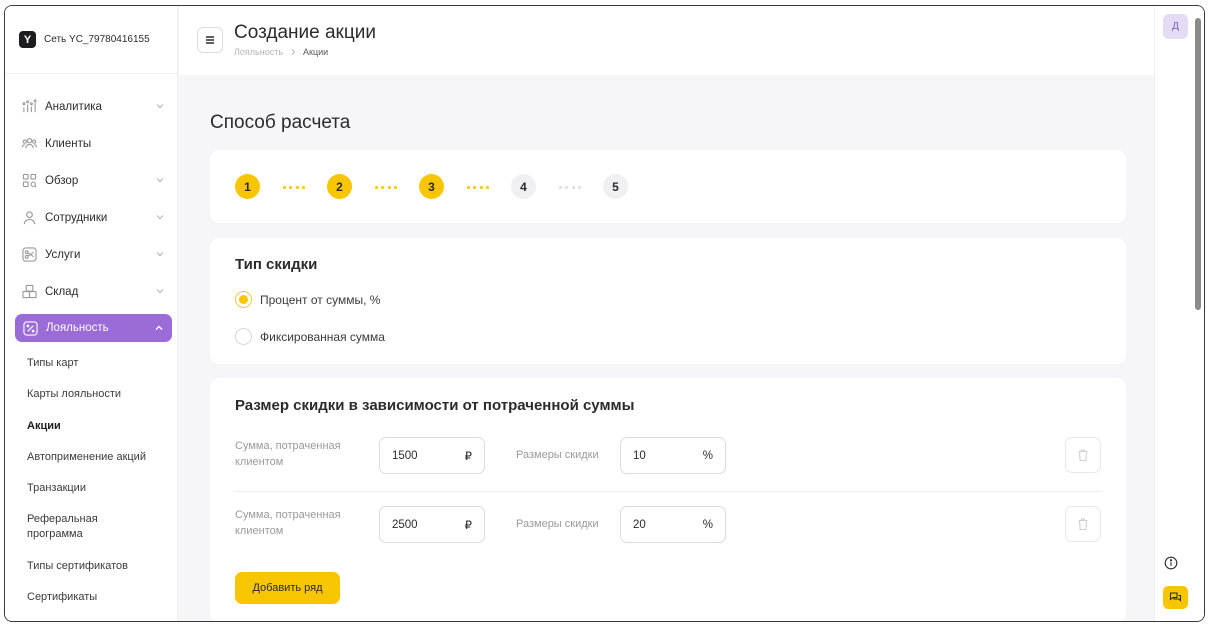 This screenshot has height=627, width=1210. I want to click on step-2: 2, so click(339, 186).